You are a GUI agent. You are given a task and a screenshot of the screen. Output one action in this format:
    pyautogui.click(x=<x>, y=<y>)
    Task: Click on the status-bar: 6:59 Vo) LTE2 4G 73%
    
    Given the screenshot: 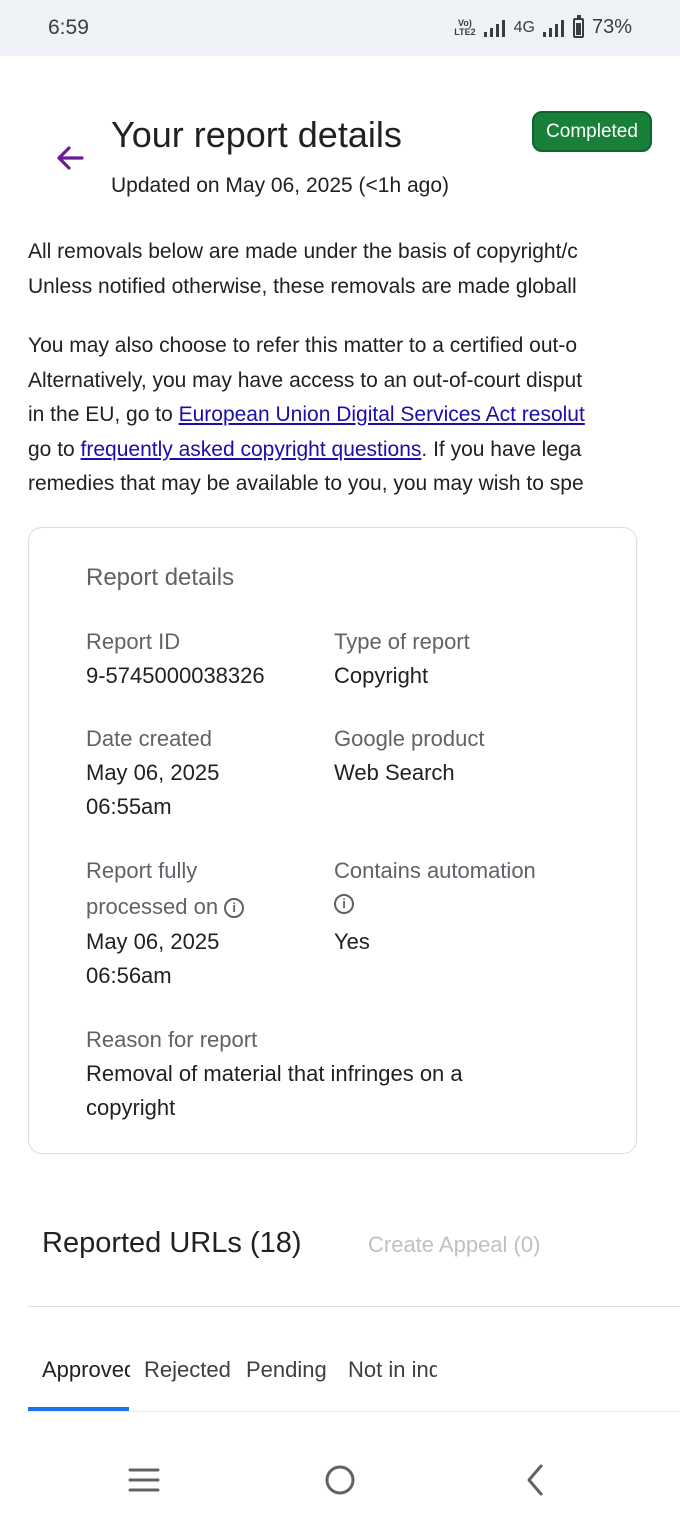 What is the action you would take?
    pyautogui.click(x=340, y=28)
    